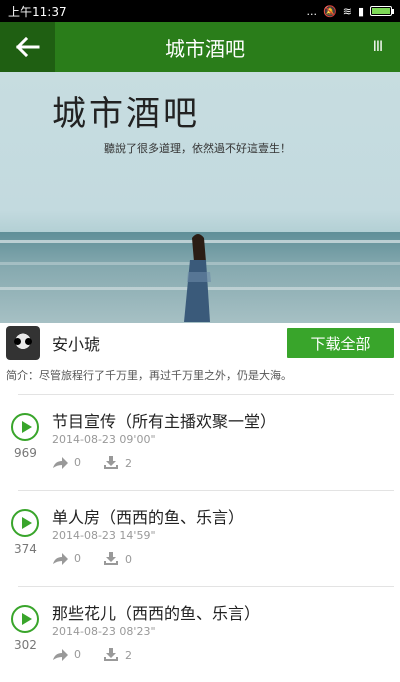 This screenshot has height=682, width=400. I want to click on download-all-button: 下载全部, so click(340, 343).